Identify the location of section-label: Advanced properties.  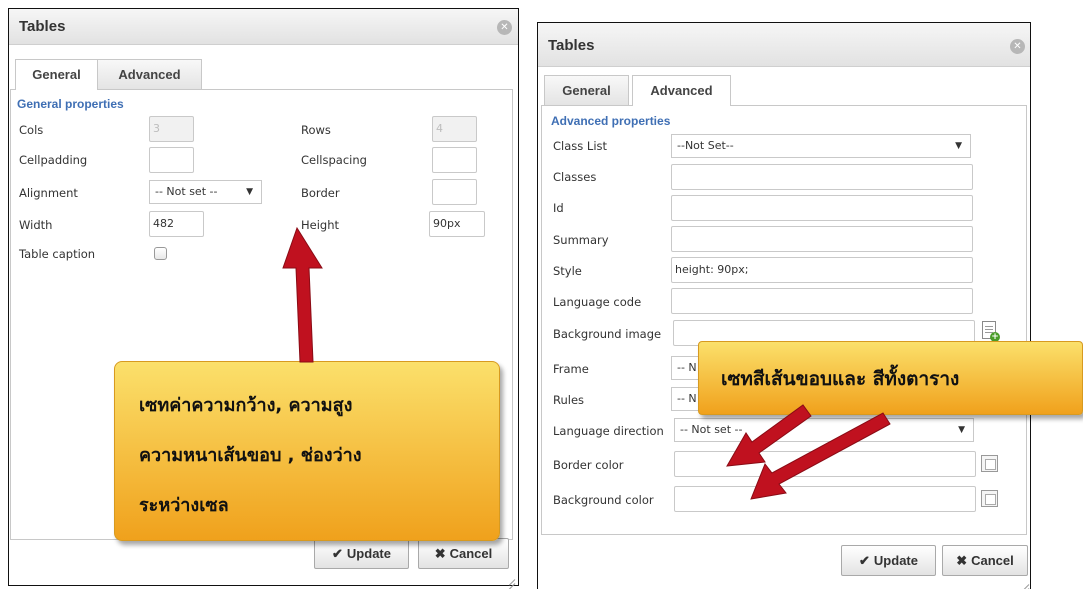
(611, 121).